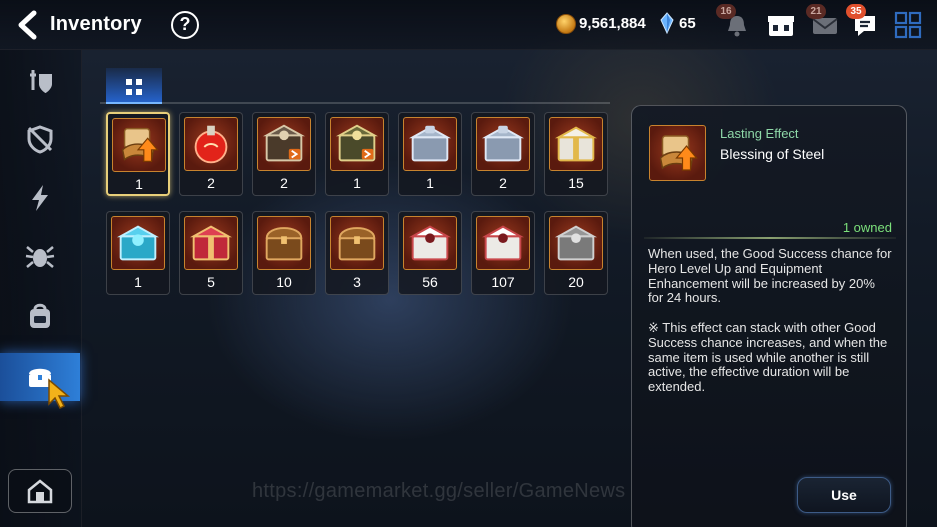 The width and height of the screenshot is (937, 527). Describe the element at coordinates (726, 11) in the screenshot. I see `alert-count-badge: 16` at that location.